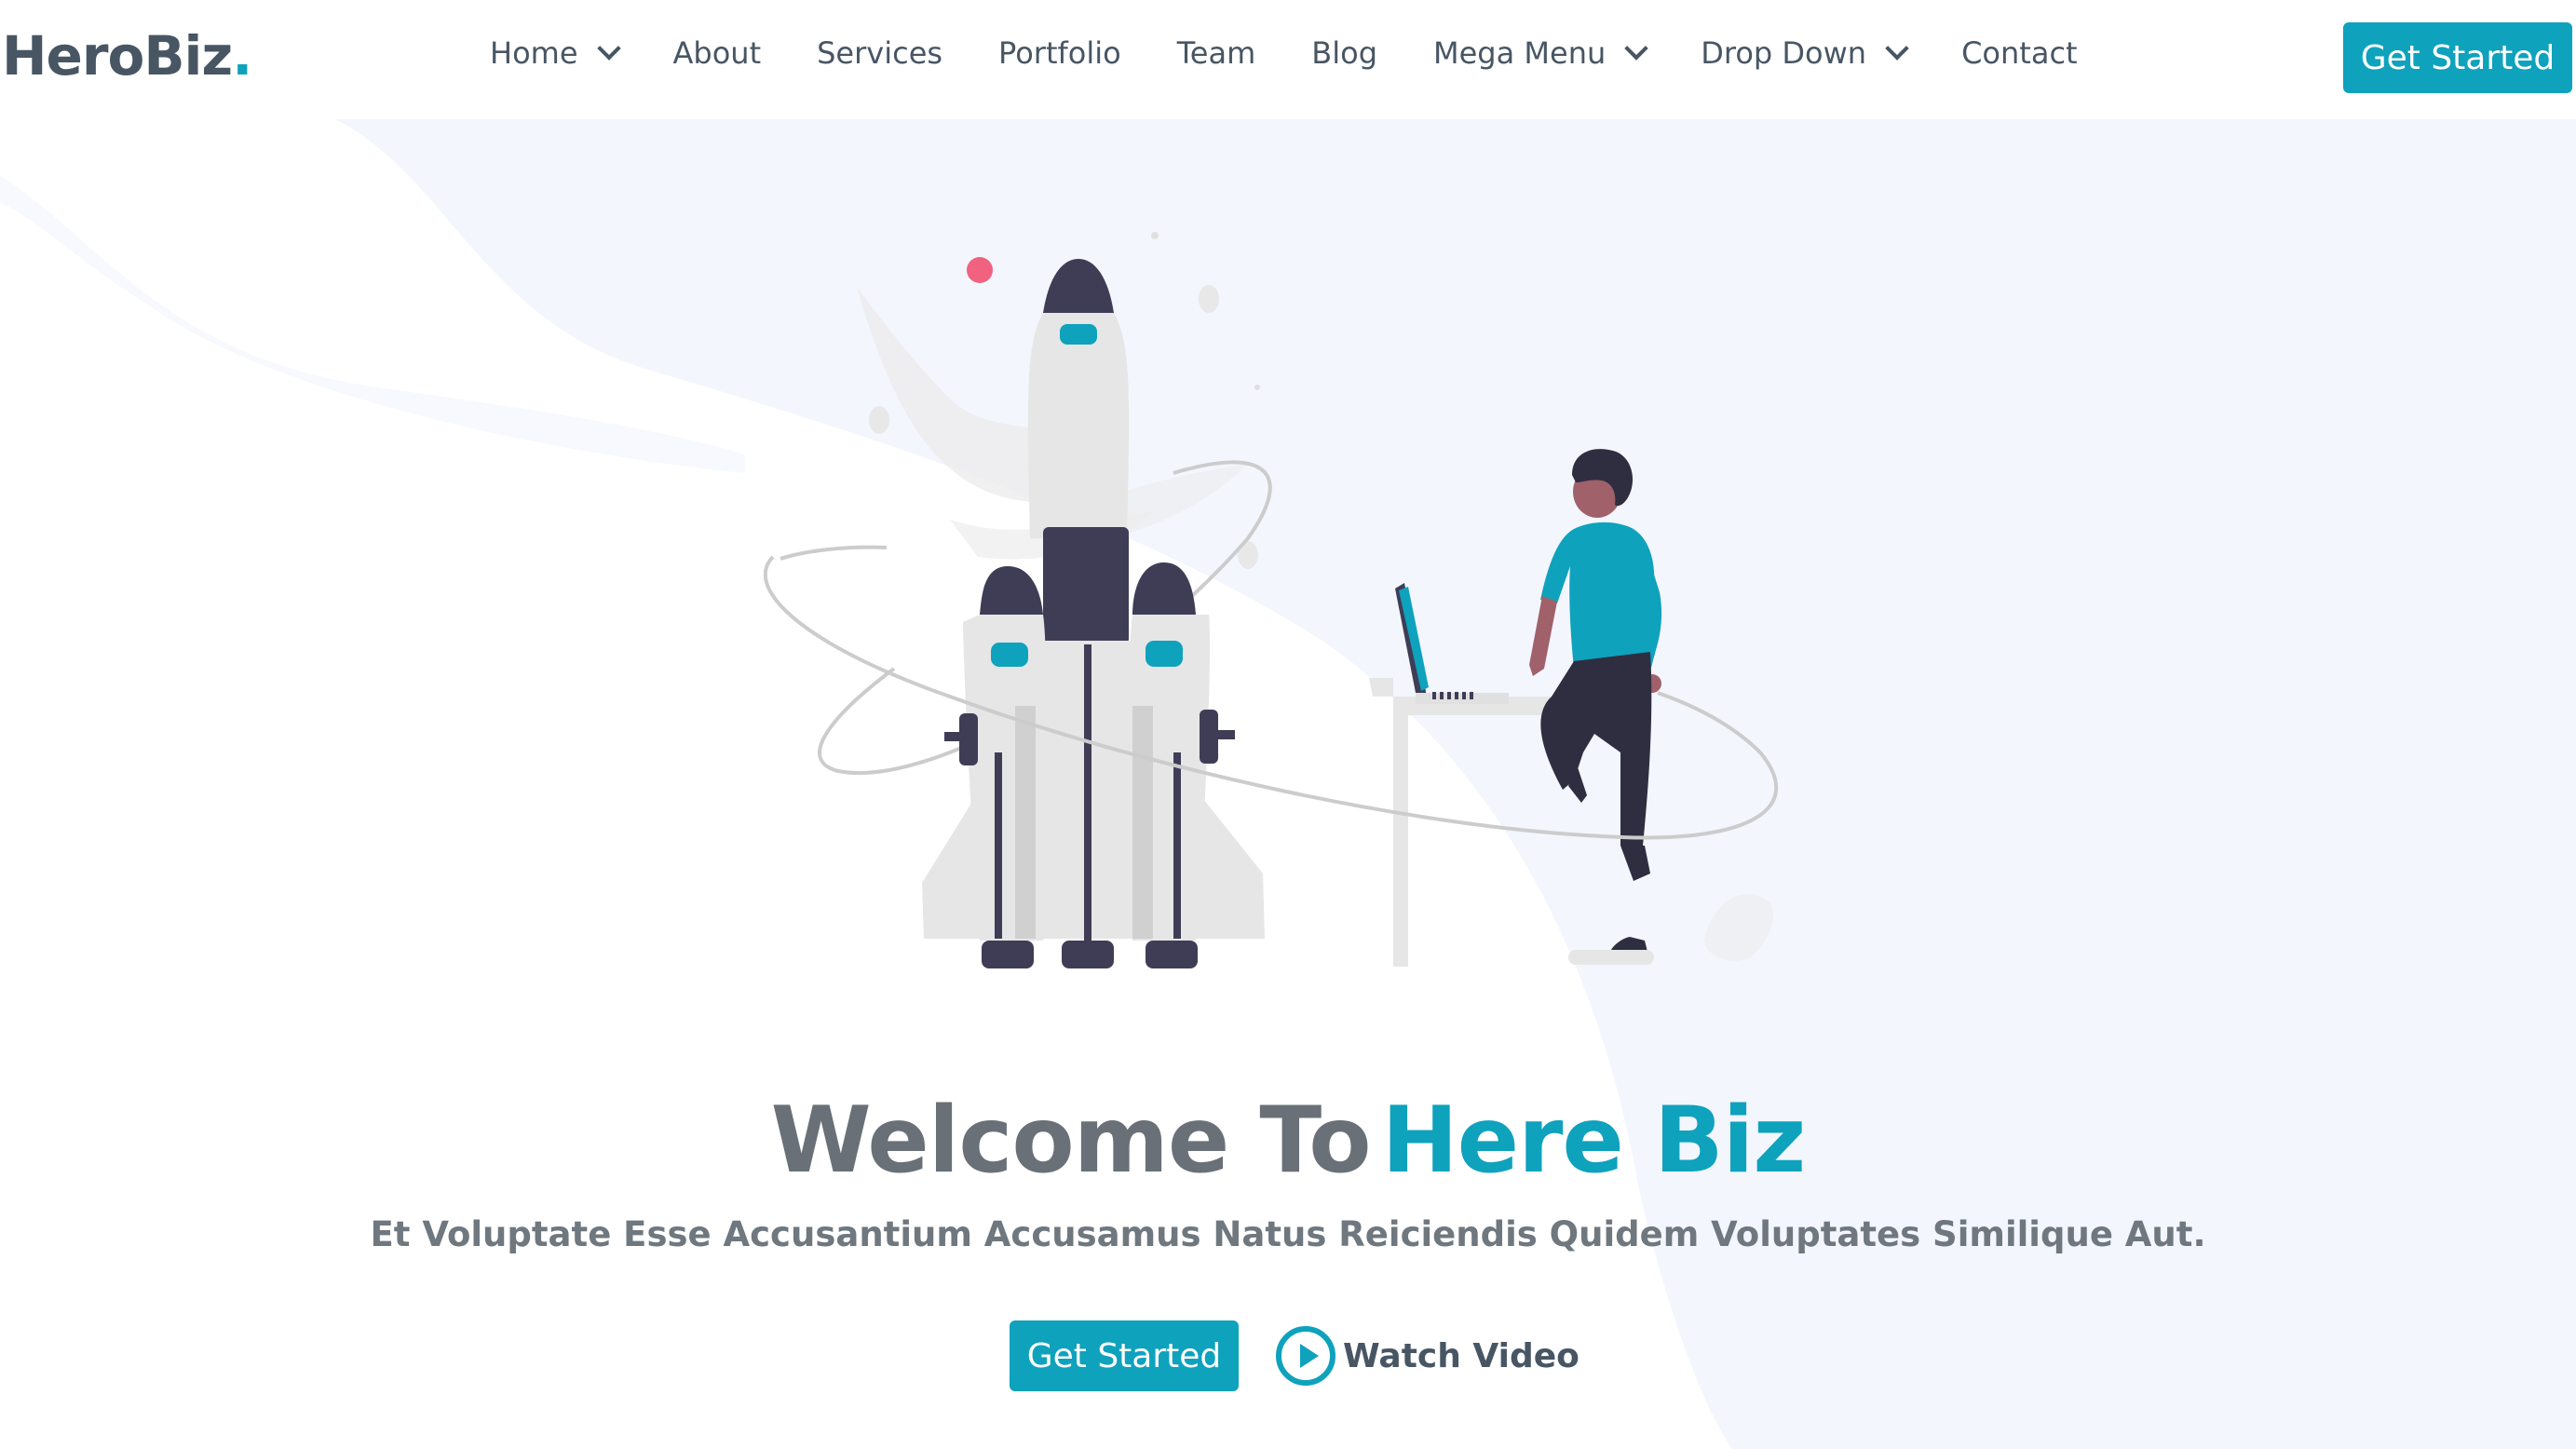  I want to click on play-circle-icon, so click(1305, 1356).